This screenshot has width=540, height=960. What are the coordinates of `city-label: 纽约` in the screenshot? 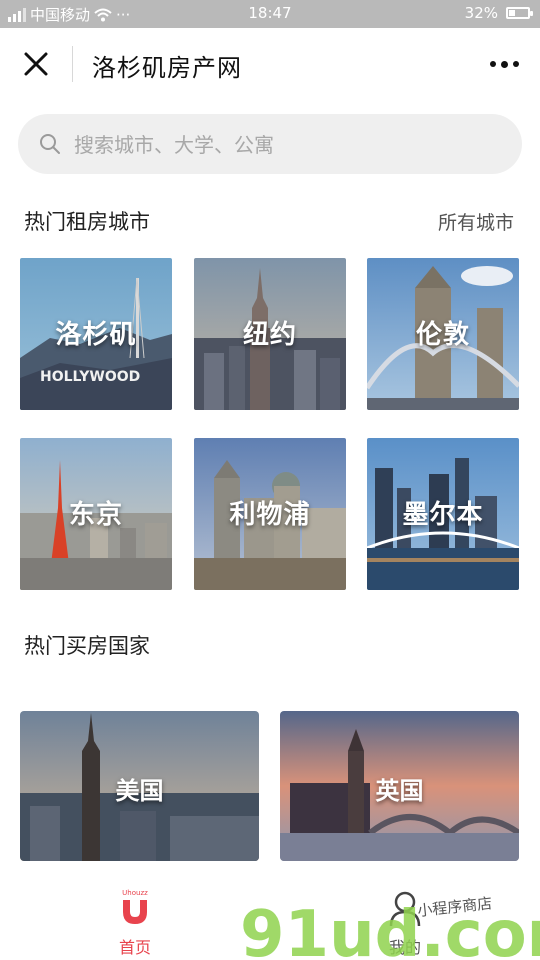 It's located at (269, 335).